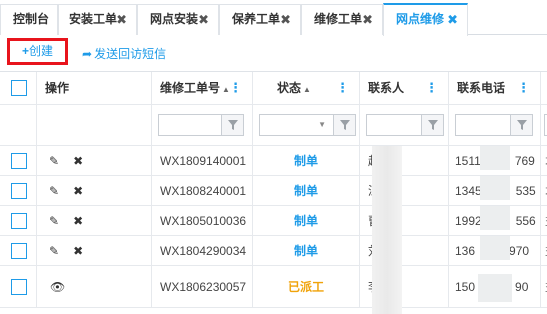  I want to click on header-contact-cell: 联系人 ⋮, so click(404, 88).